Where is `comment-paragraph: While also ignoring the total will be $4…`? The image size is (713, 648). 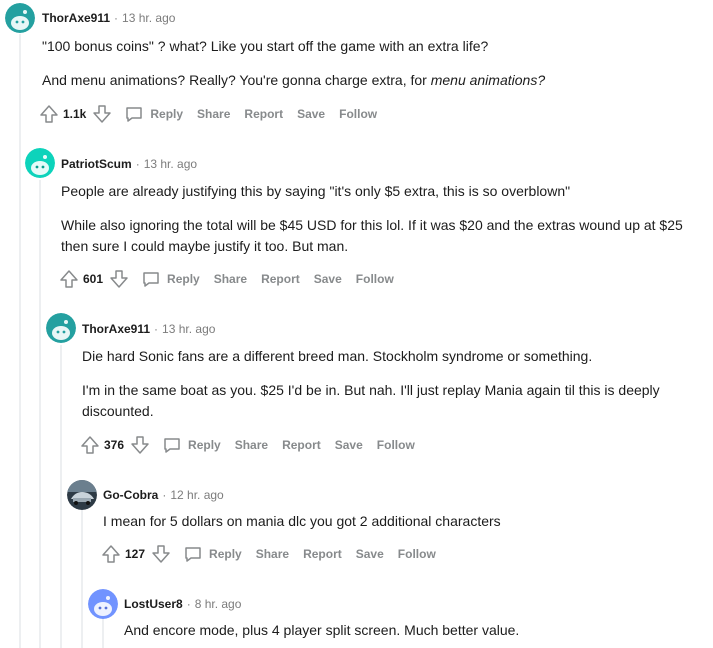 comment-paragraph: While also ignoring the total will be $4… is located at coordinates (372, 235).